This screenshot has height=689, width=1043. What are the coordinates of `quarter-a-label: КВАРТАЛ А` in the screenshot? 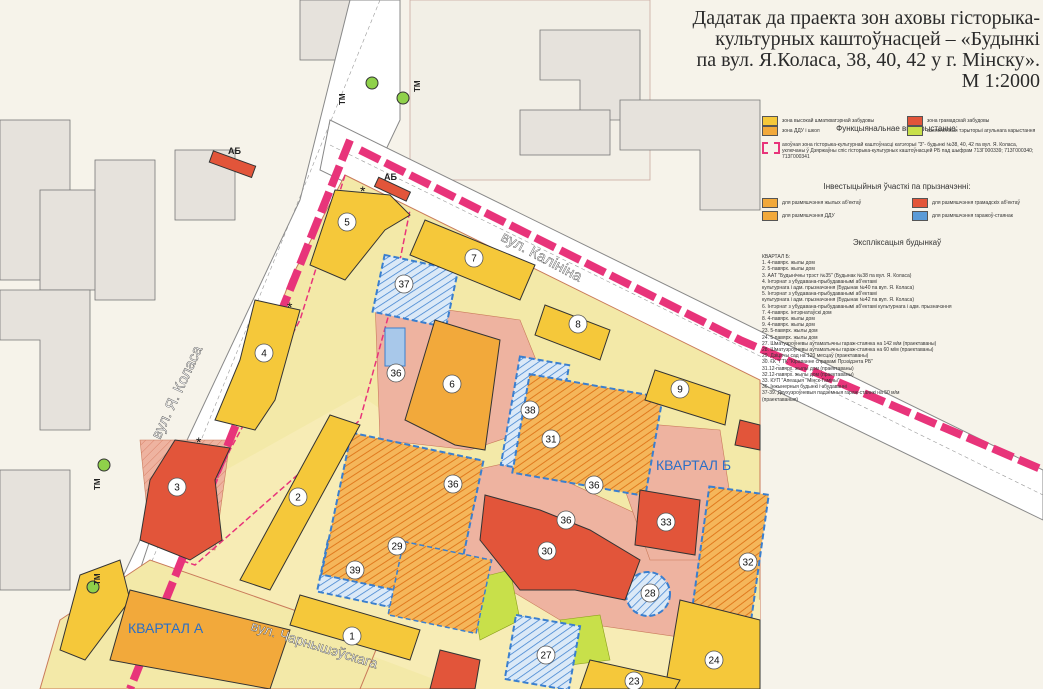 It's located at (166, 628).